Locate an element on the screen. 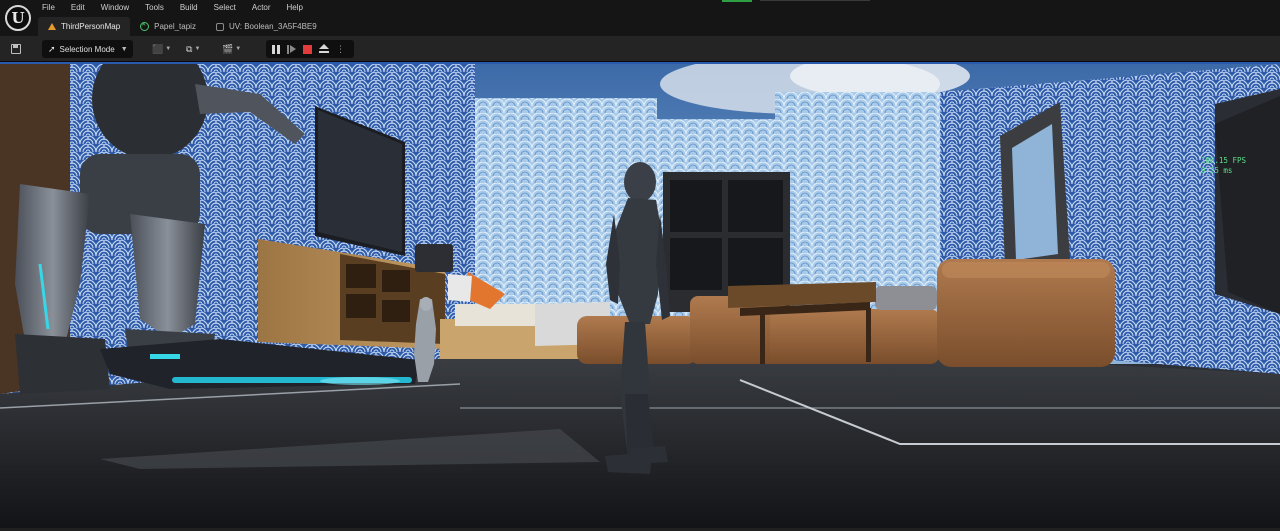 The height and width of the screenshot is (531, 1280). title-divider is located at coordinates (815, 0).